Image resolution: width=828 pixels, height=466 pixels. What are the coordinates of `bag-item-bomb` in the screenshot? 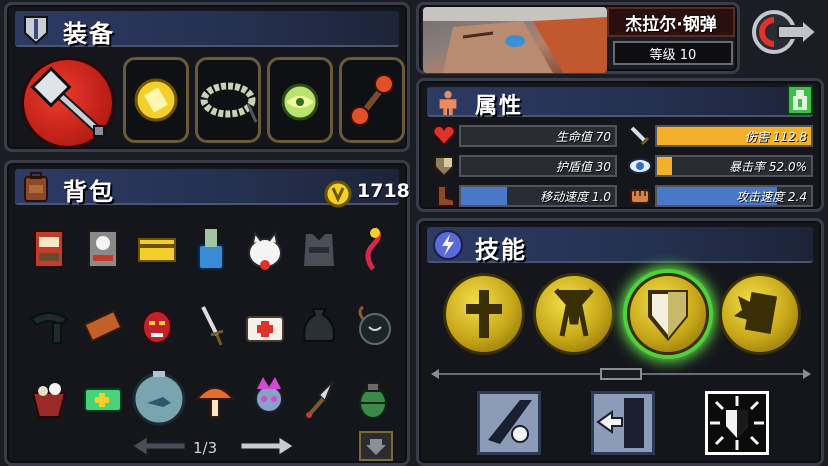 It's located at (373, 325).